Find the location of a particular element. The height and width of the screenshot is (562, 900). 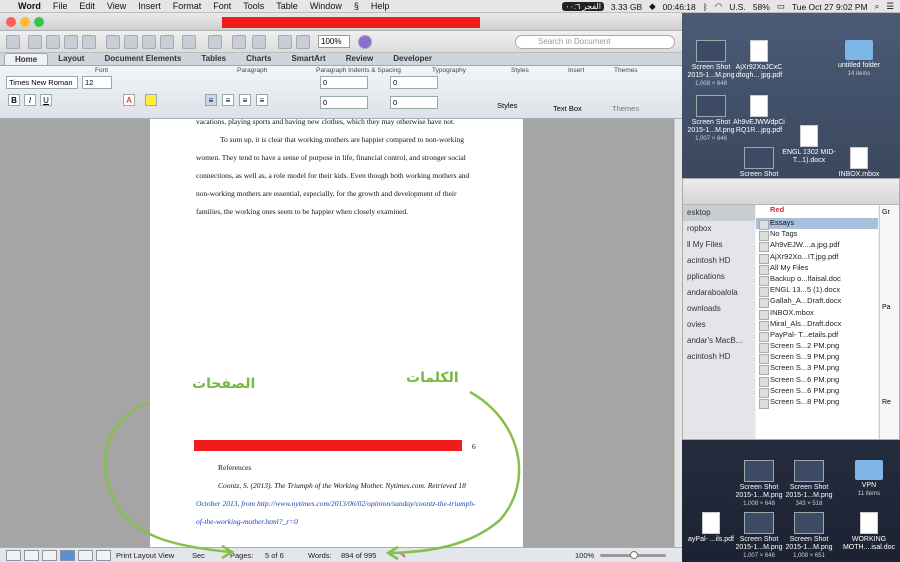

draft-view-icon is located at coordinates (13, 555).